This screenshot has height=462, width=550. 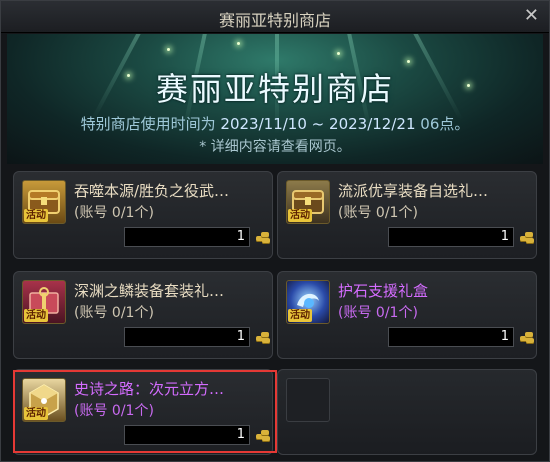 I want to click on banner-title: 赛丽亚特别商店, so click(x=274, y=89).